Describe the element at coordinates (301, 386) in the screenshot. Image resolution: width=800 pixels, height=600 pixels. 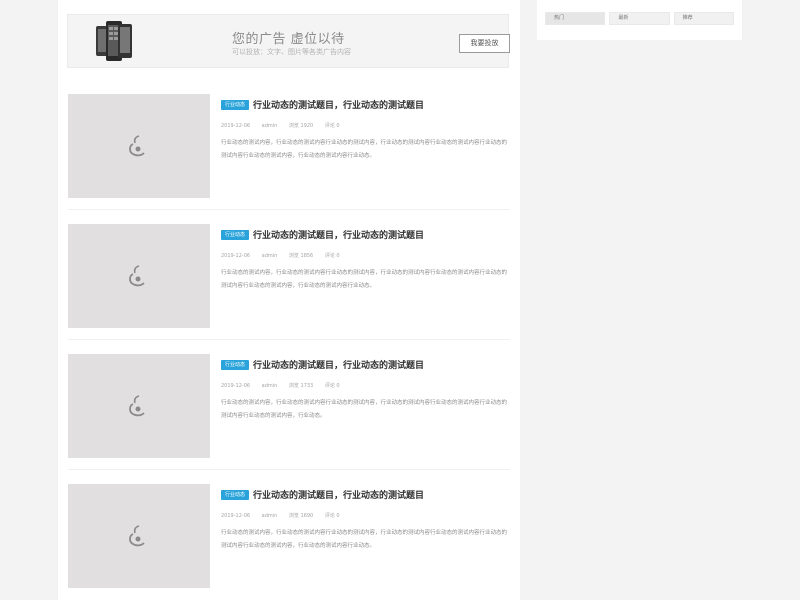
I see `post-views: 浏览 1733` at that location.